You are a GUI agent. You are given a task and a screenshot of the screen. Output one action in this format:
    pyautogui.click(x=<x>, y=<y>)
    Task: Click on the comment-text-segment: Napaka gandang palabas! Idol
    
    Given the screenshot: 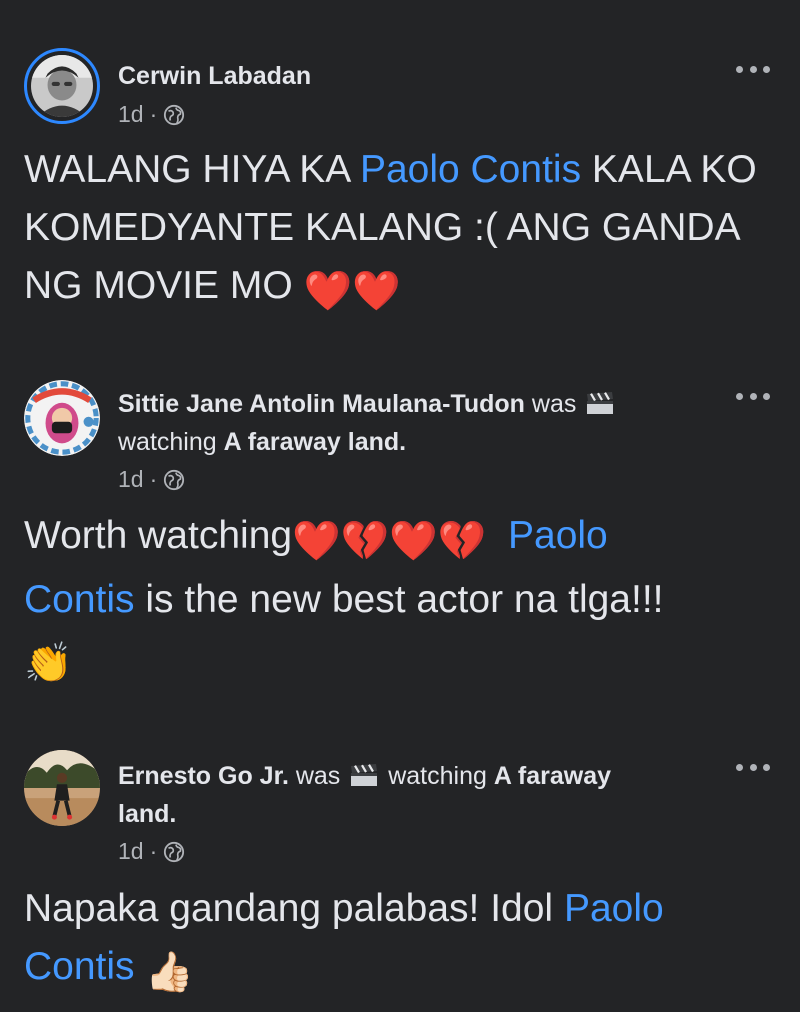 What is the action you would take?
    pyautogui.click(x=294, y=908)
    